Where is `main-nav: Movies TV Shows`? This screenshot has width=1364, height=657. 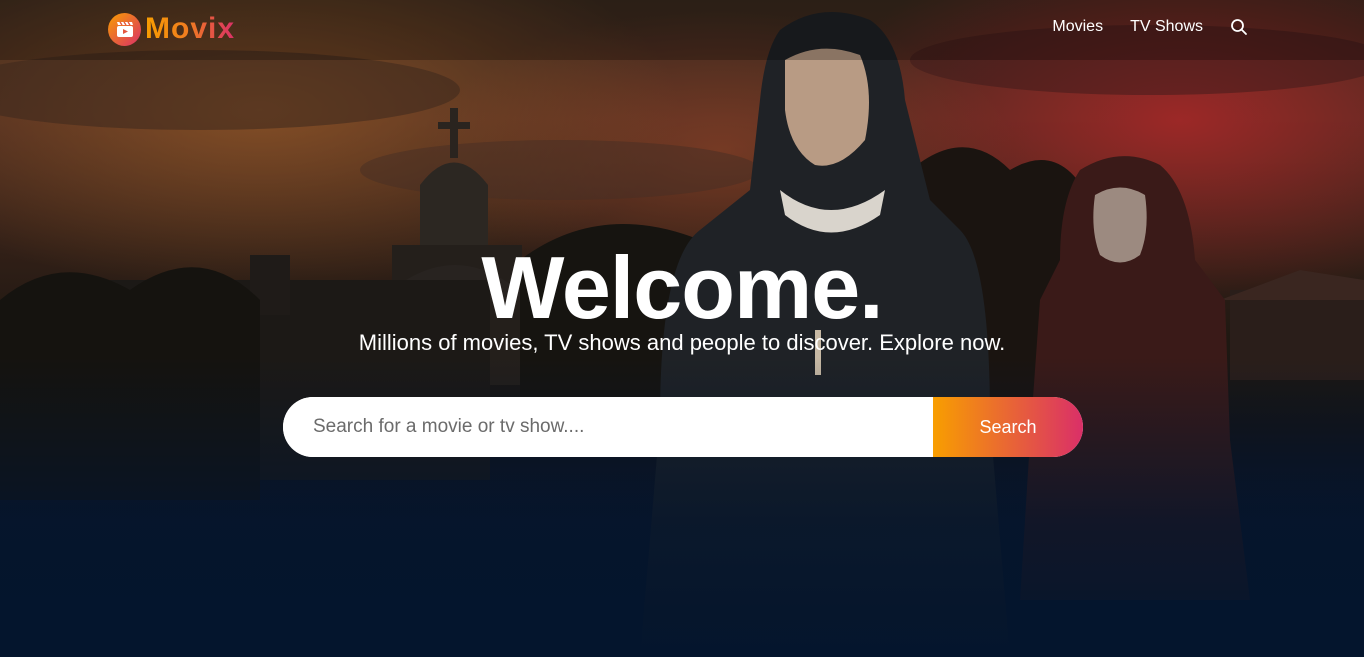 main-nav: Movies TV Shows is located at coordinates (1150, 27).